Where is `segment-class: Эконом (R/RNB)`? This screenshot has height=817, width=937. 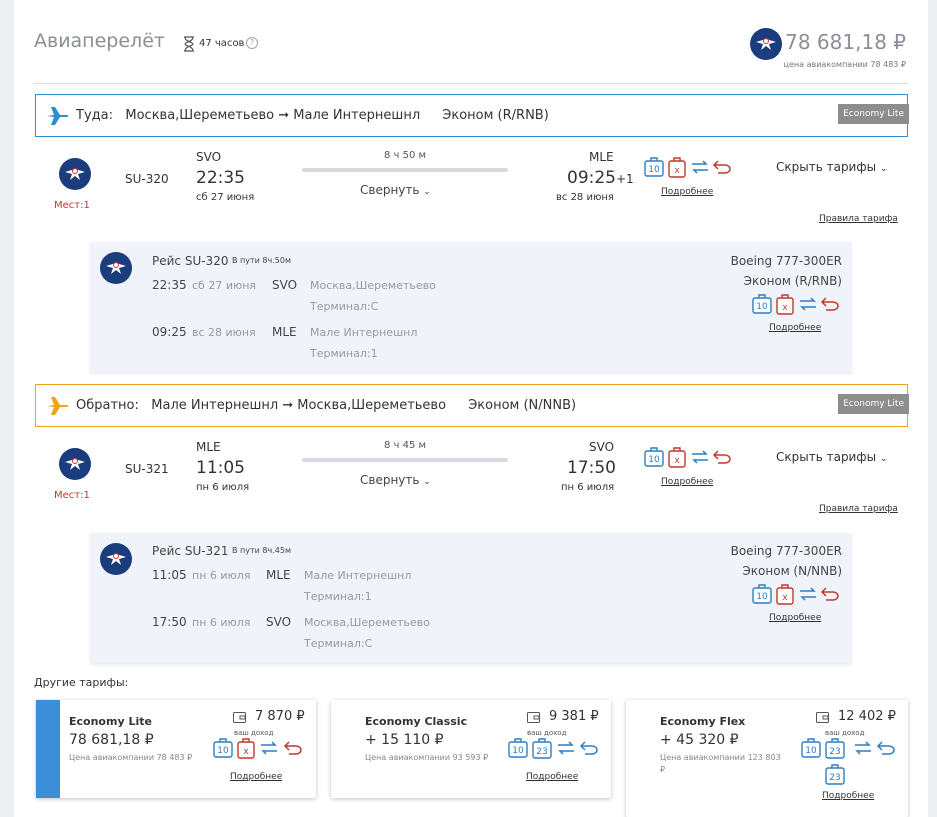 segment-class: Эконом (R/RNB) is located at coordinates (792, 281).